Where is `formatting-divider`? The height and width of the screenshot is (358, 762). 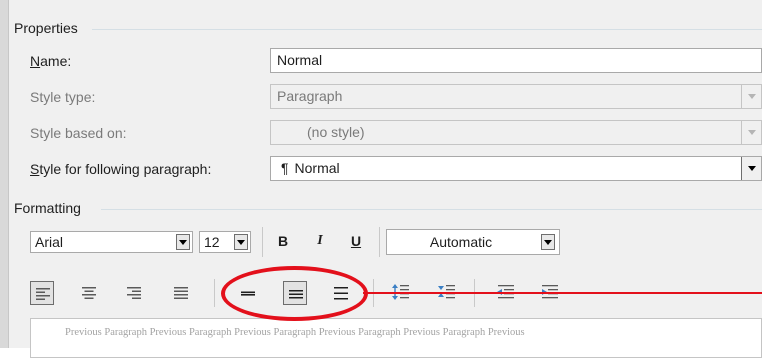 formatting-divider is located at coordinates (431, 209).